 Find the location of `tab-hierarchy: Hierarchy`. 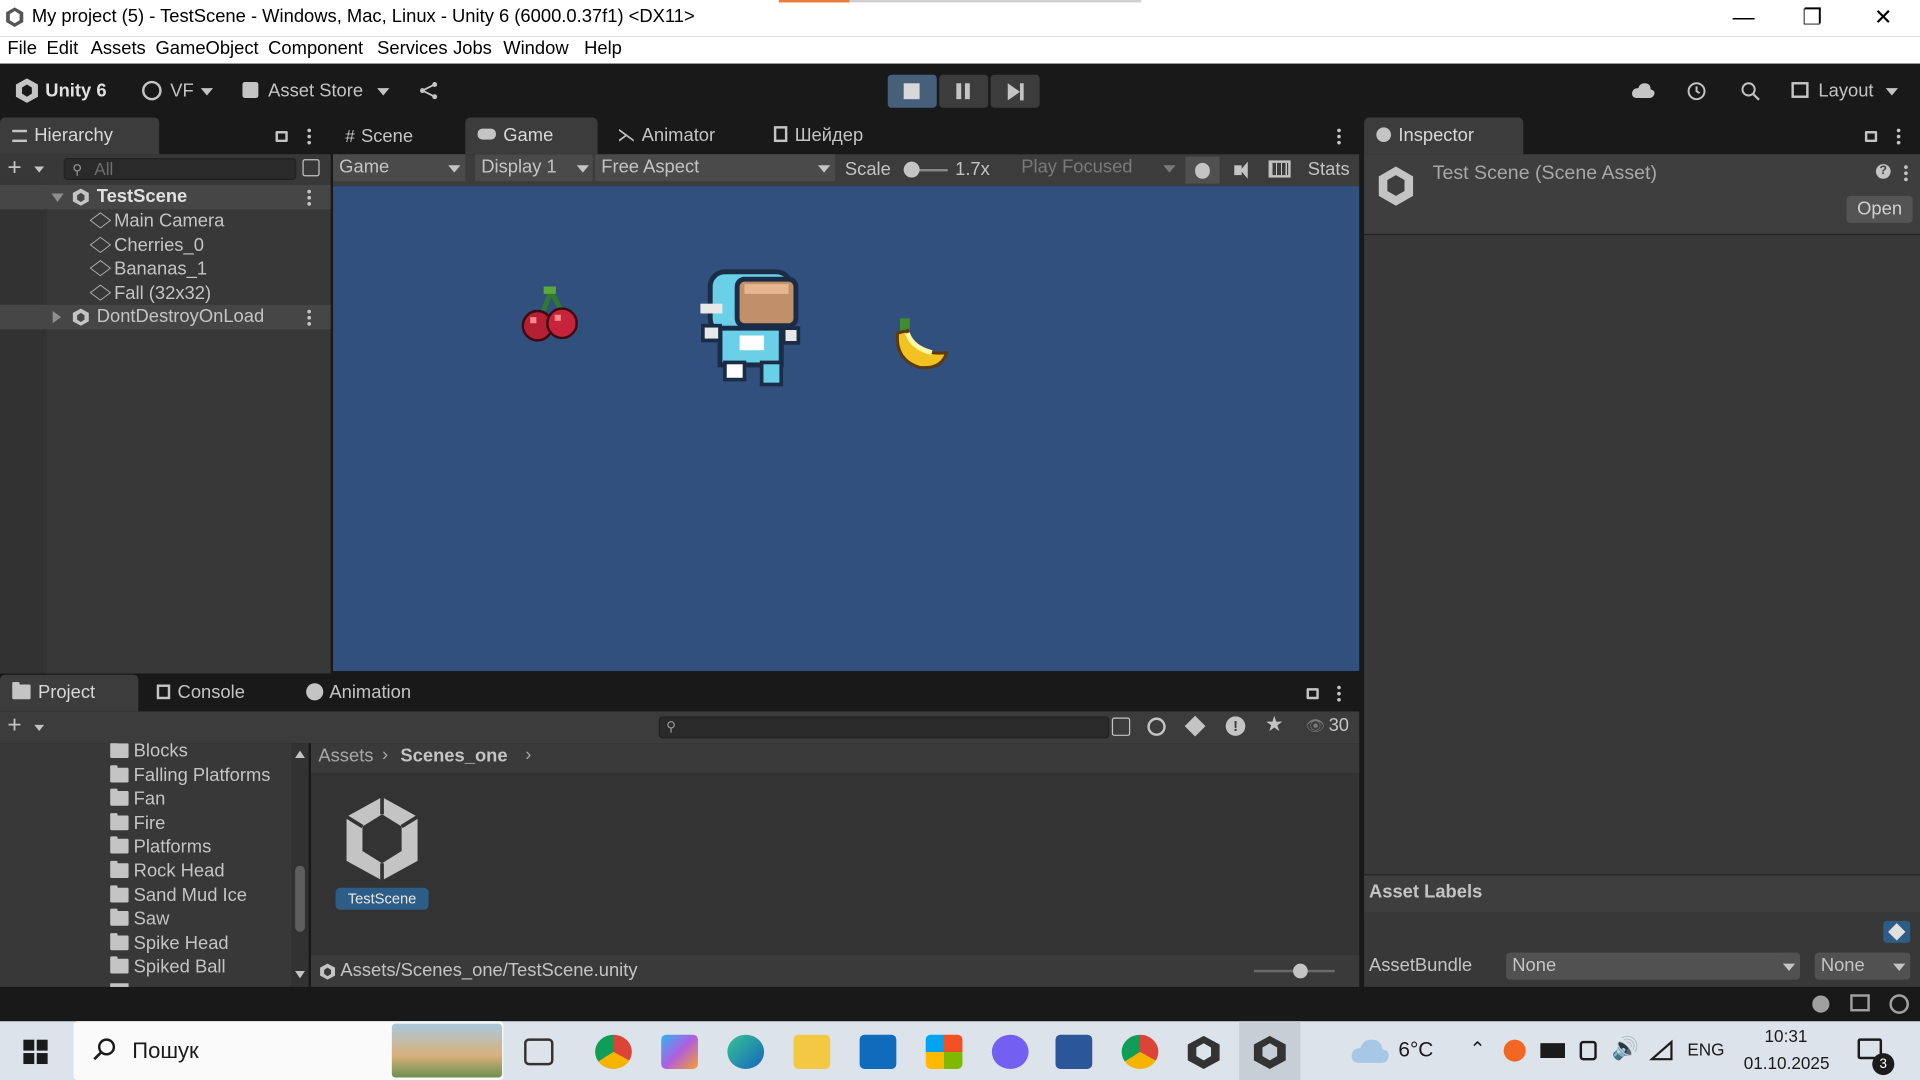

tab-hierarchy: Hierarchy is located at coordinates (80, 136).